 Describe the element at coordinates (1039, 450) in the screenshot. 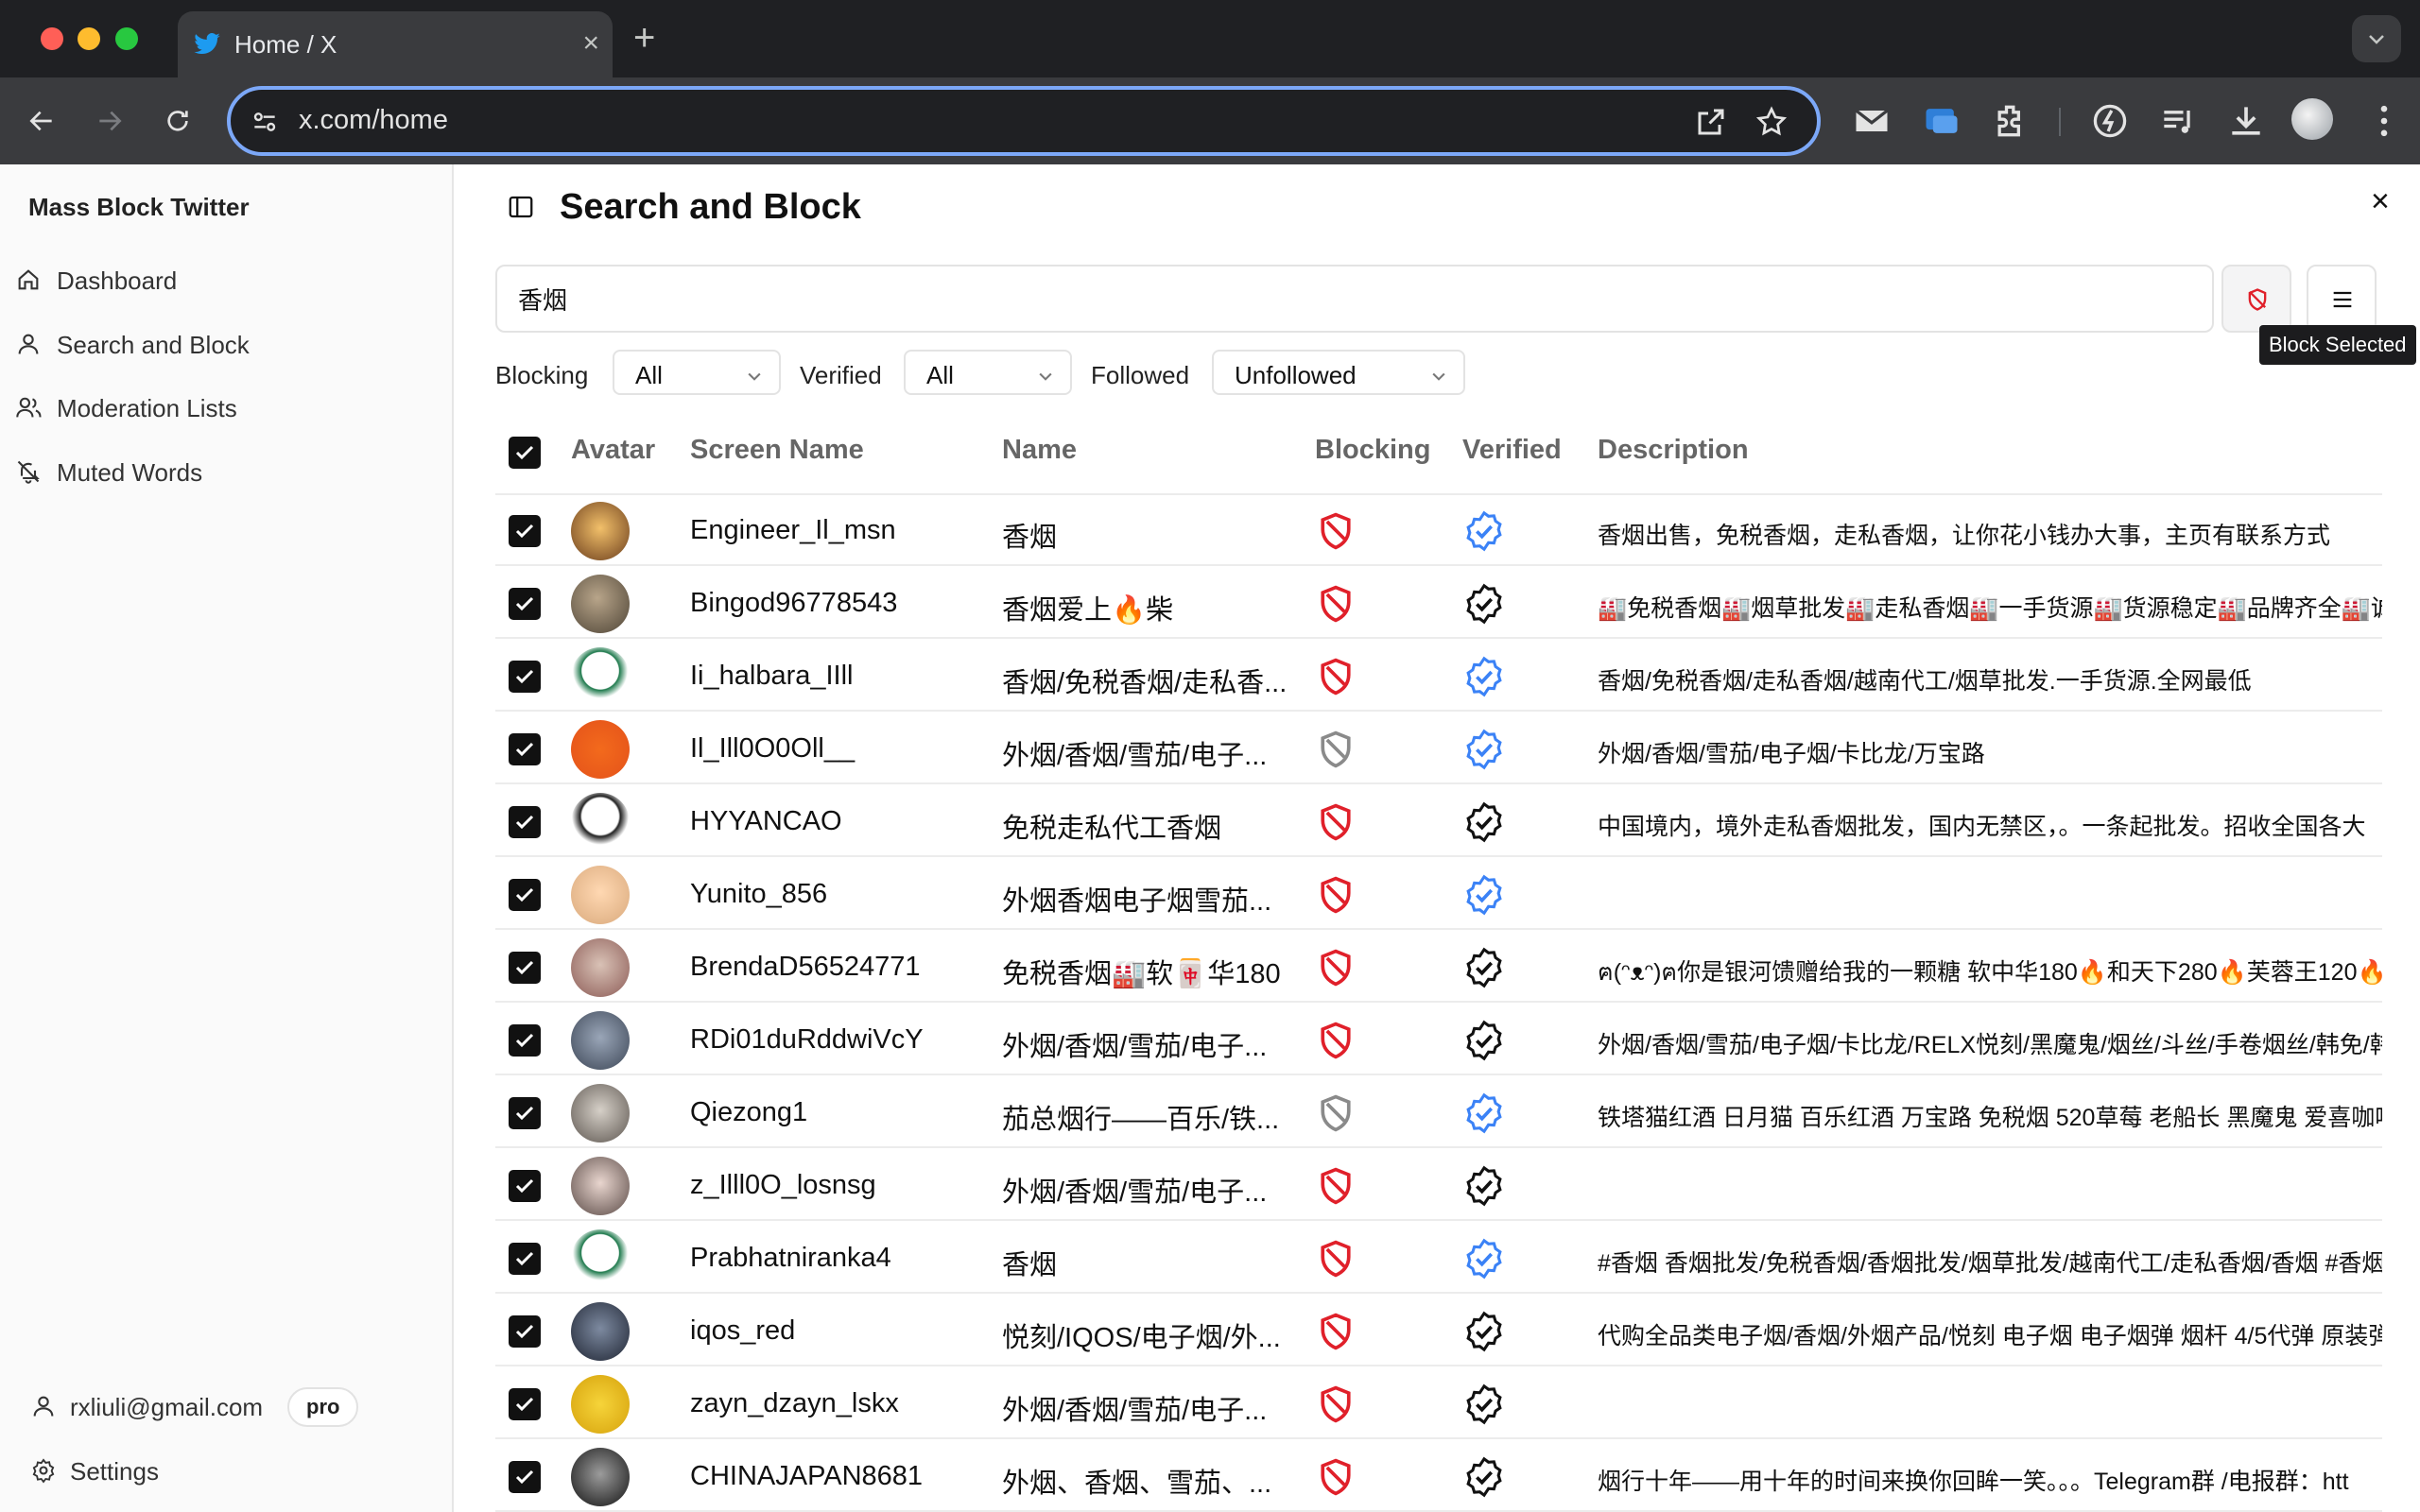

I see `column-header-name: Name` at that location.